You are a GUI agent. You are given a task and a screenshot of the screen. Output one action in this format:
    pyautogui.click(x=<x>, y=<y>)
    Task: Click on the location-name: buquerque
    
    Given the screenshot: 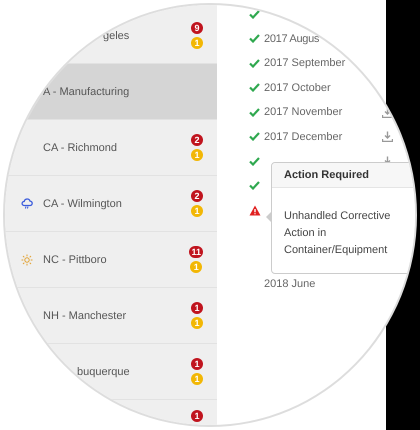 What is the action you would take?
    pyautogui.click(x=103, y=372)
    